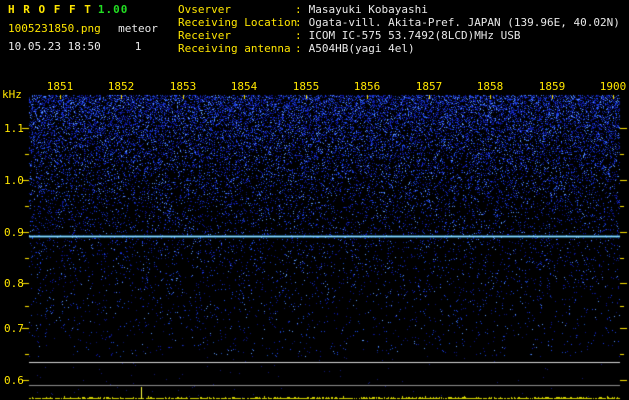 This screenshot has height=400, width=629. What do you see at coordinates (113, 9) in the screenshot?
I see `app-version: 1.00` at bounding box center [113, 9].